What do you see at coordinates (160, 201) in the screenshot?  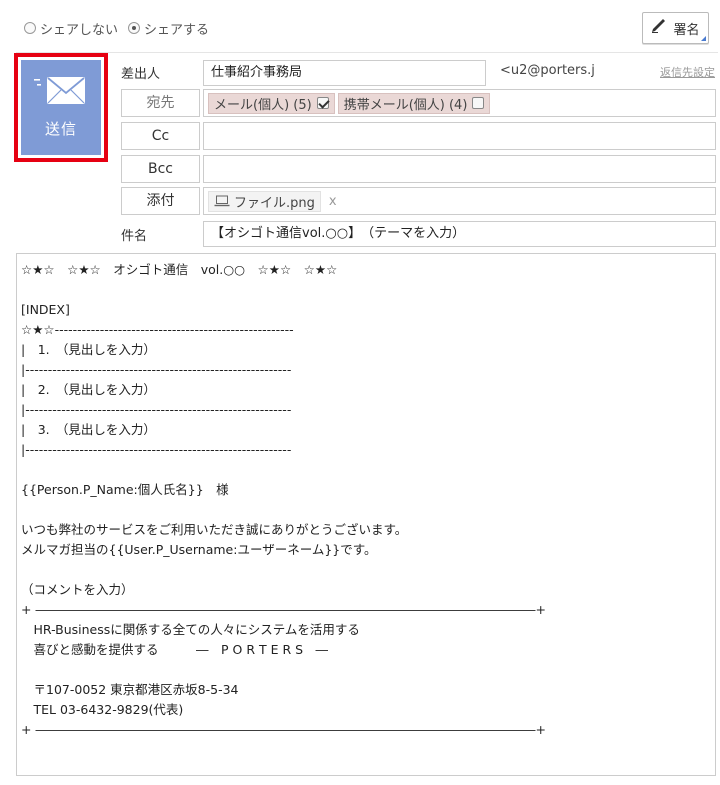 I see `attach-button: 添付` at bounding box center [160, 201].